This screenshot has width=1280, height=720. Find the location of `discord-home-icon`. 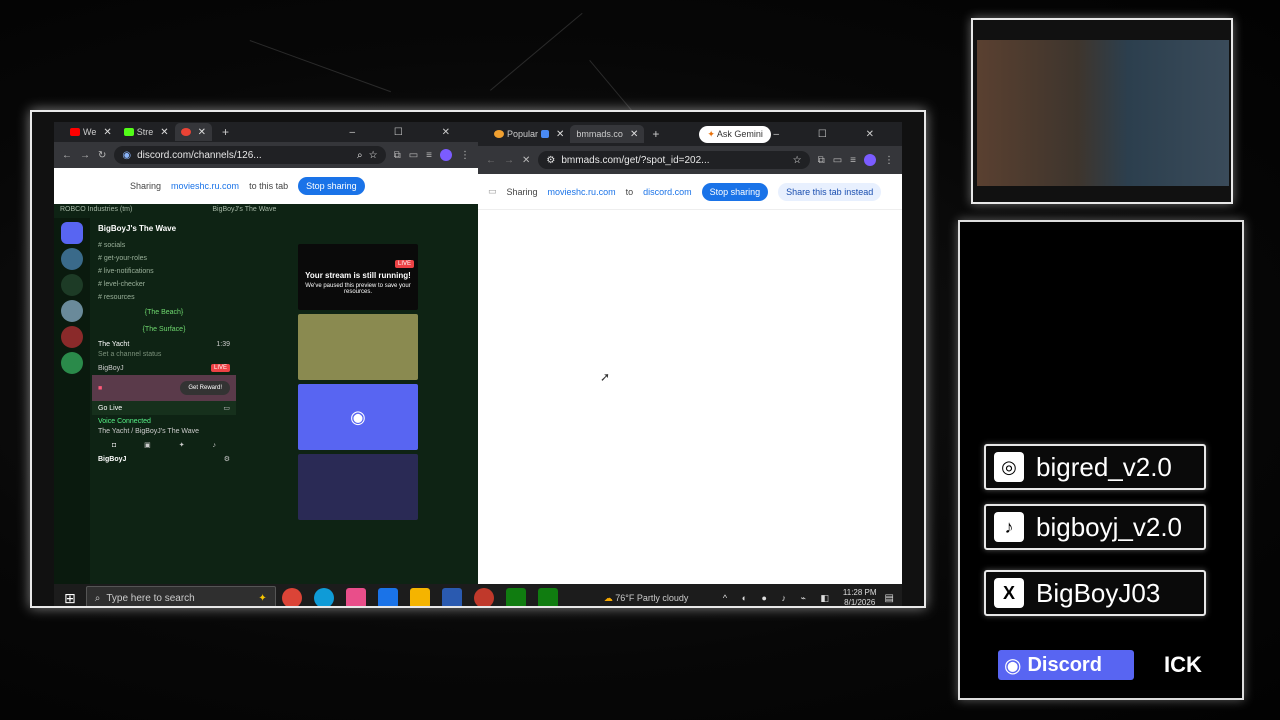

discord-home-icon is located at coordinates (72, 233).